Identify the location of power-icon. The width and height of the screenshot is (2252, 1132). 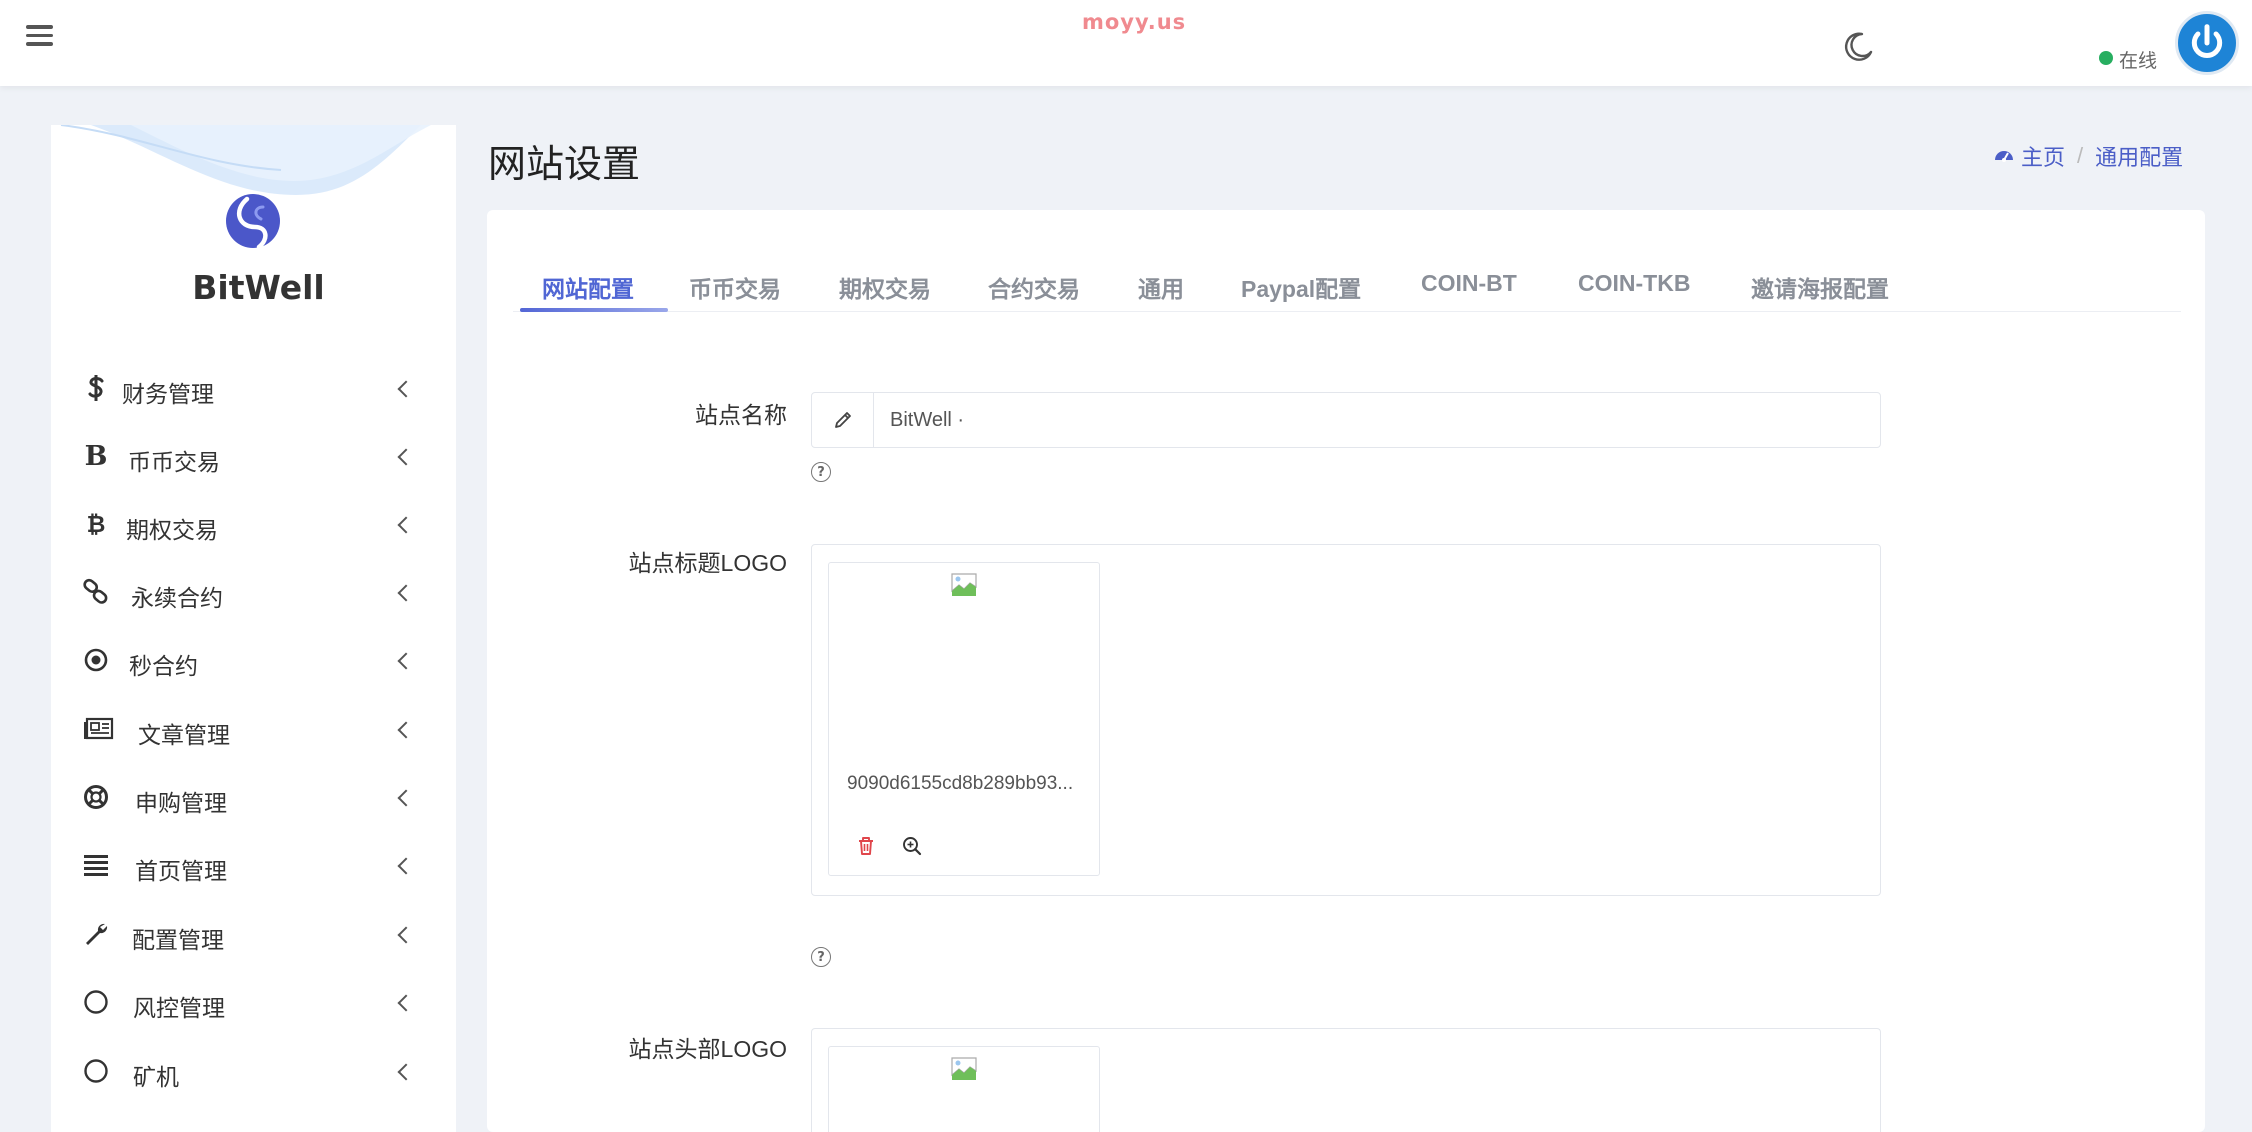
(2207, 43).